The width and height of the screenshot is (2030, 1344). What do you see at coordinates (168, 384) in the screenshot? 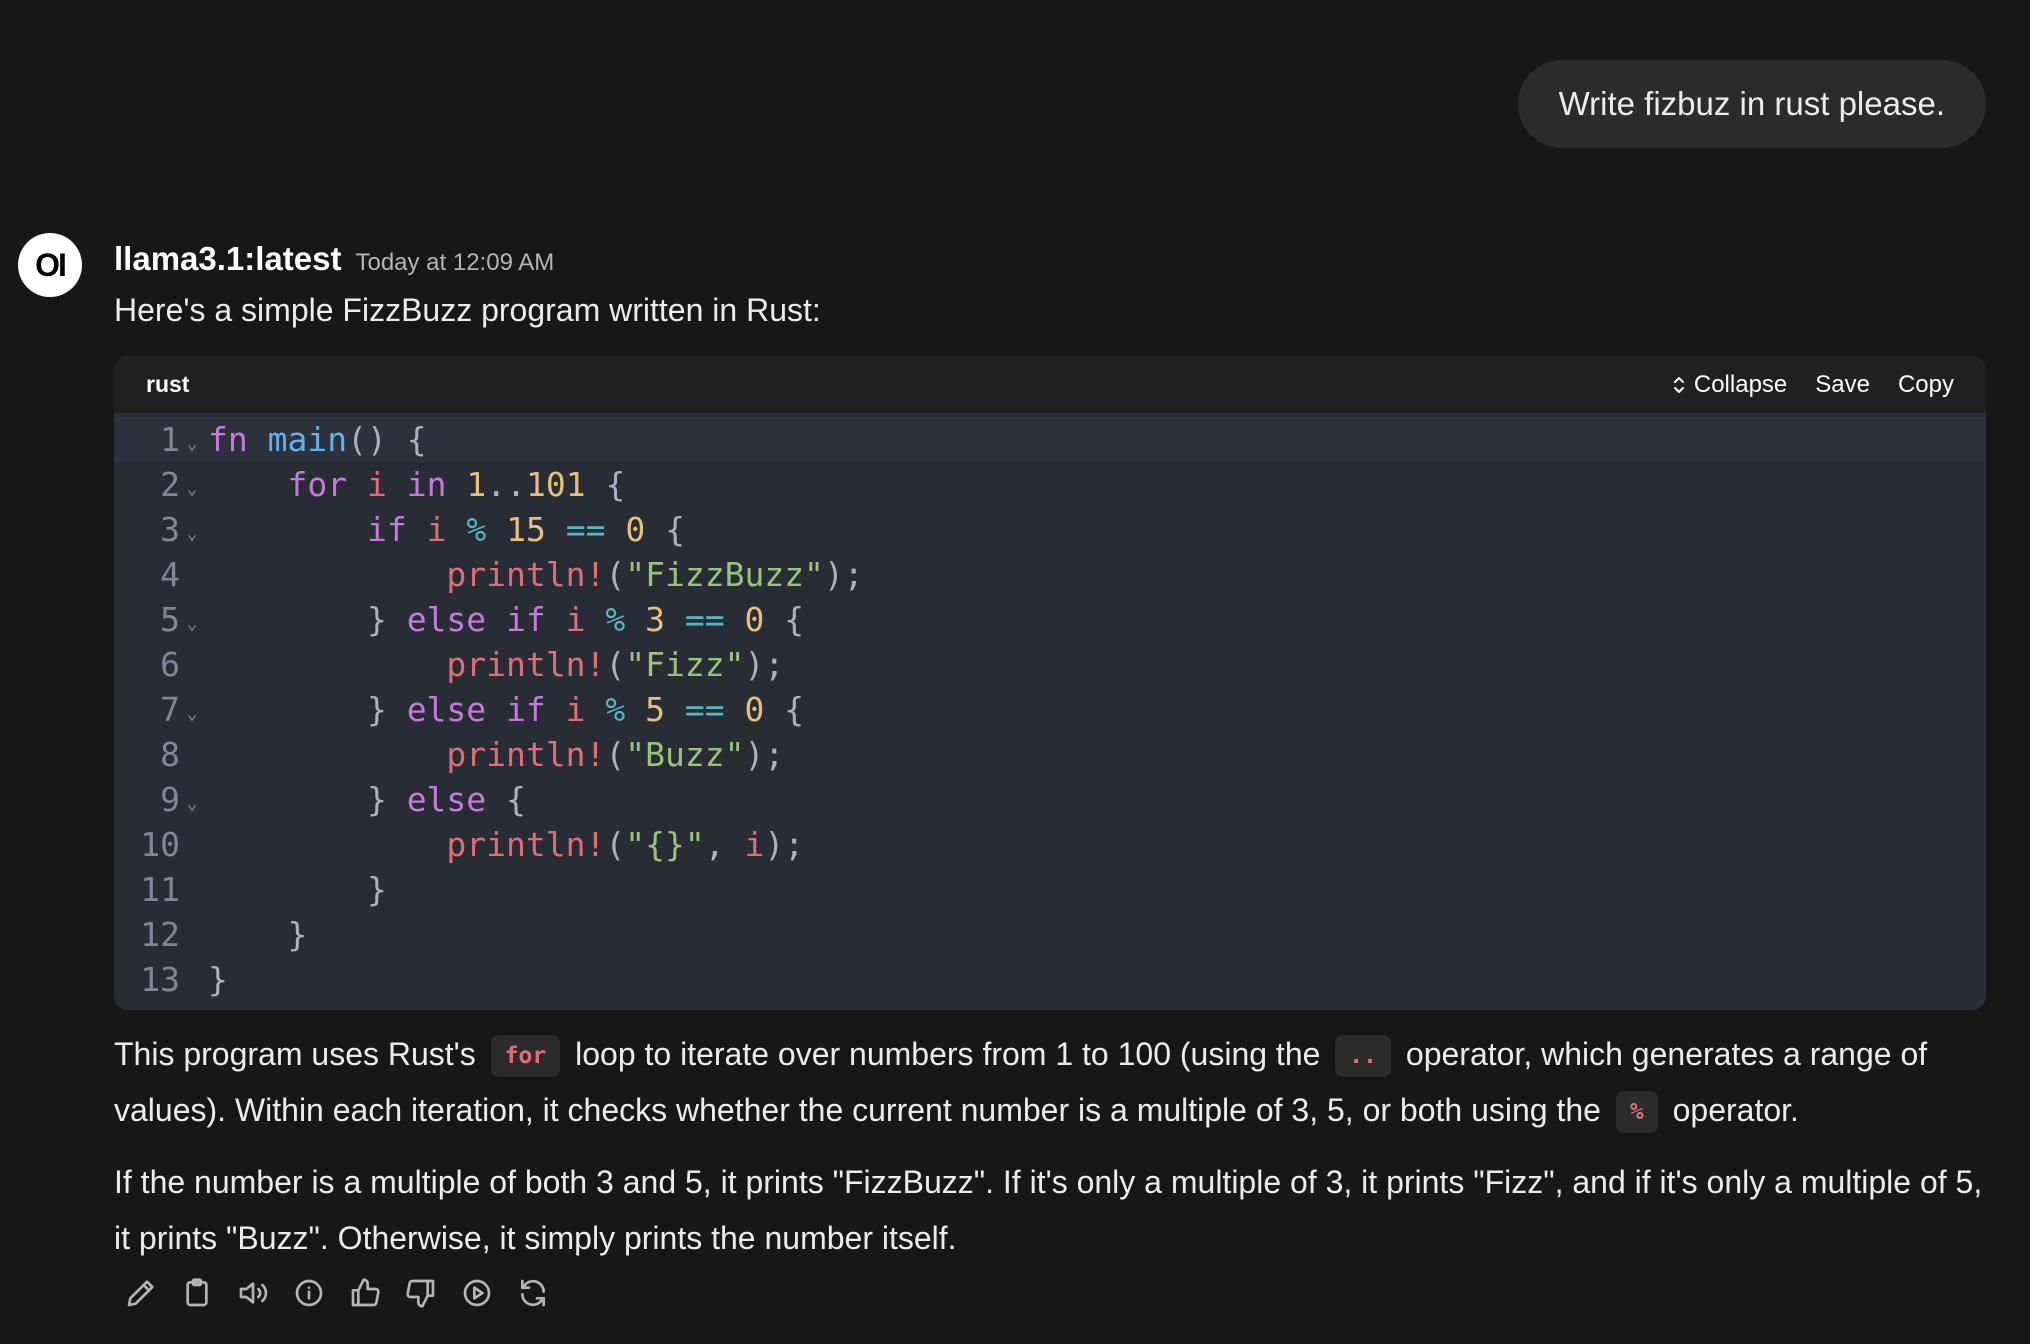
I see `code-language-label: rust` at bounding box center [168, 384].